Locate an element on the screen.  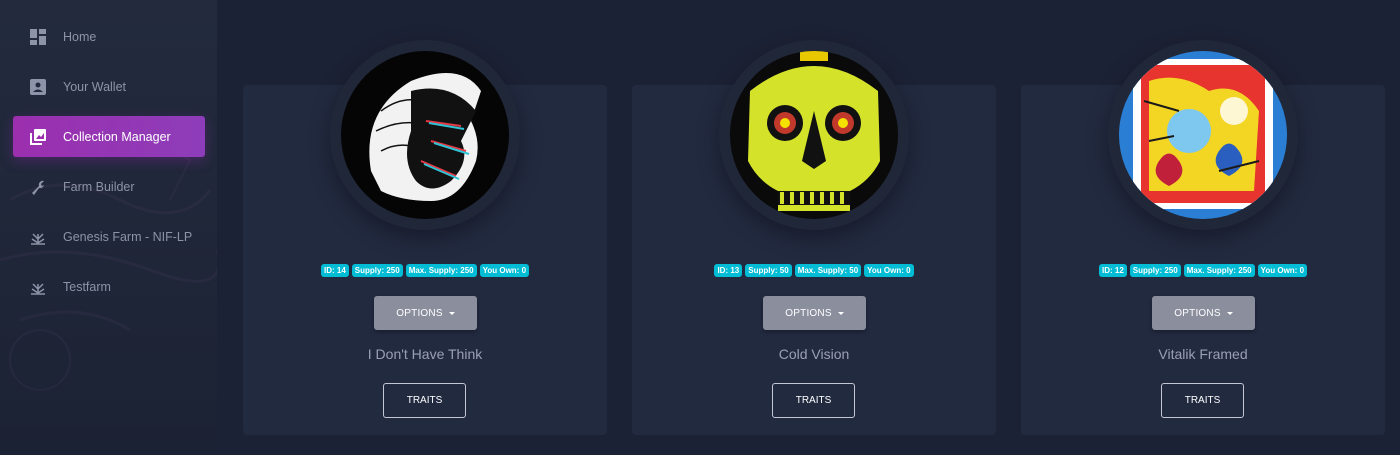
wallet-icon is located at coordinates (38, 87).